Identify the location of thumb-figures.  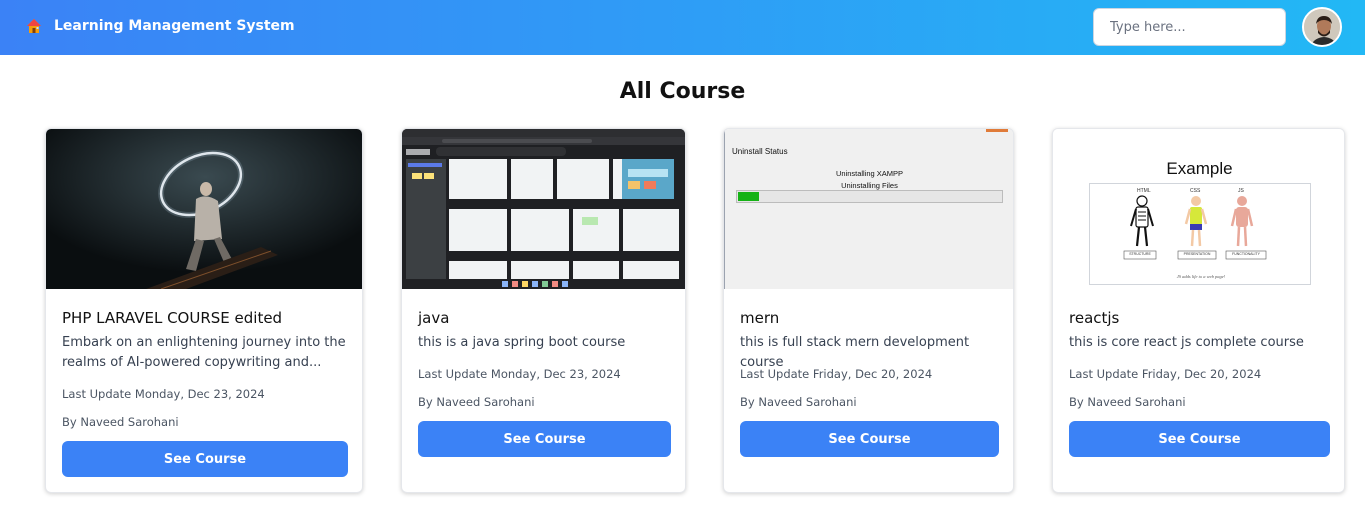
(1195, 227).